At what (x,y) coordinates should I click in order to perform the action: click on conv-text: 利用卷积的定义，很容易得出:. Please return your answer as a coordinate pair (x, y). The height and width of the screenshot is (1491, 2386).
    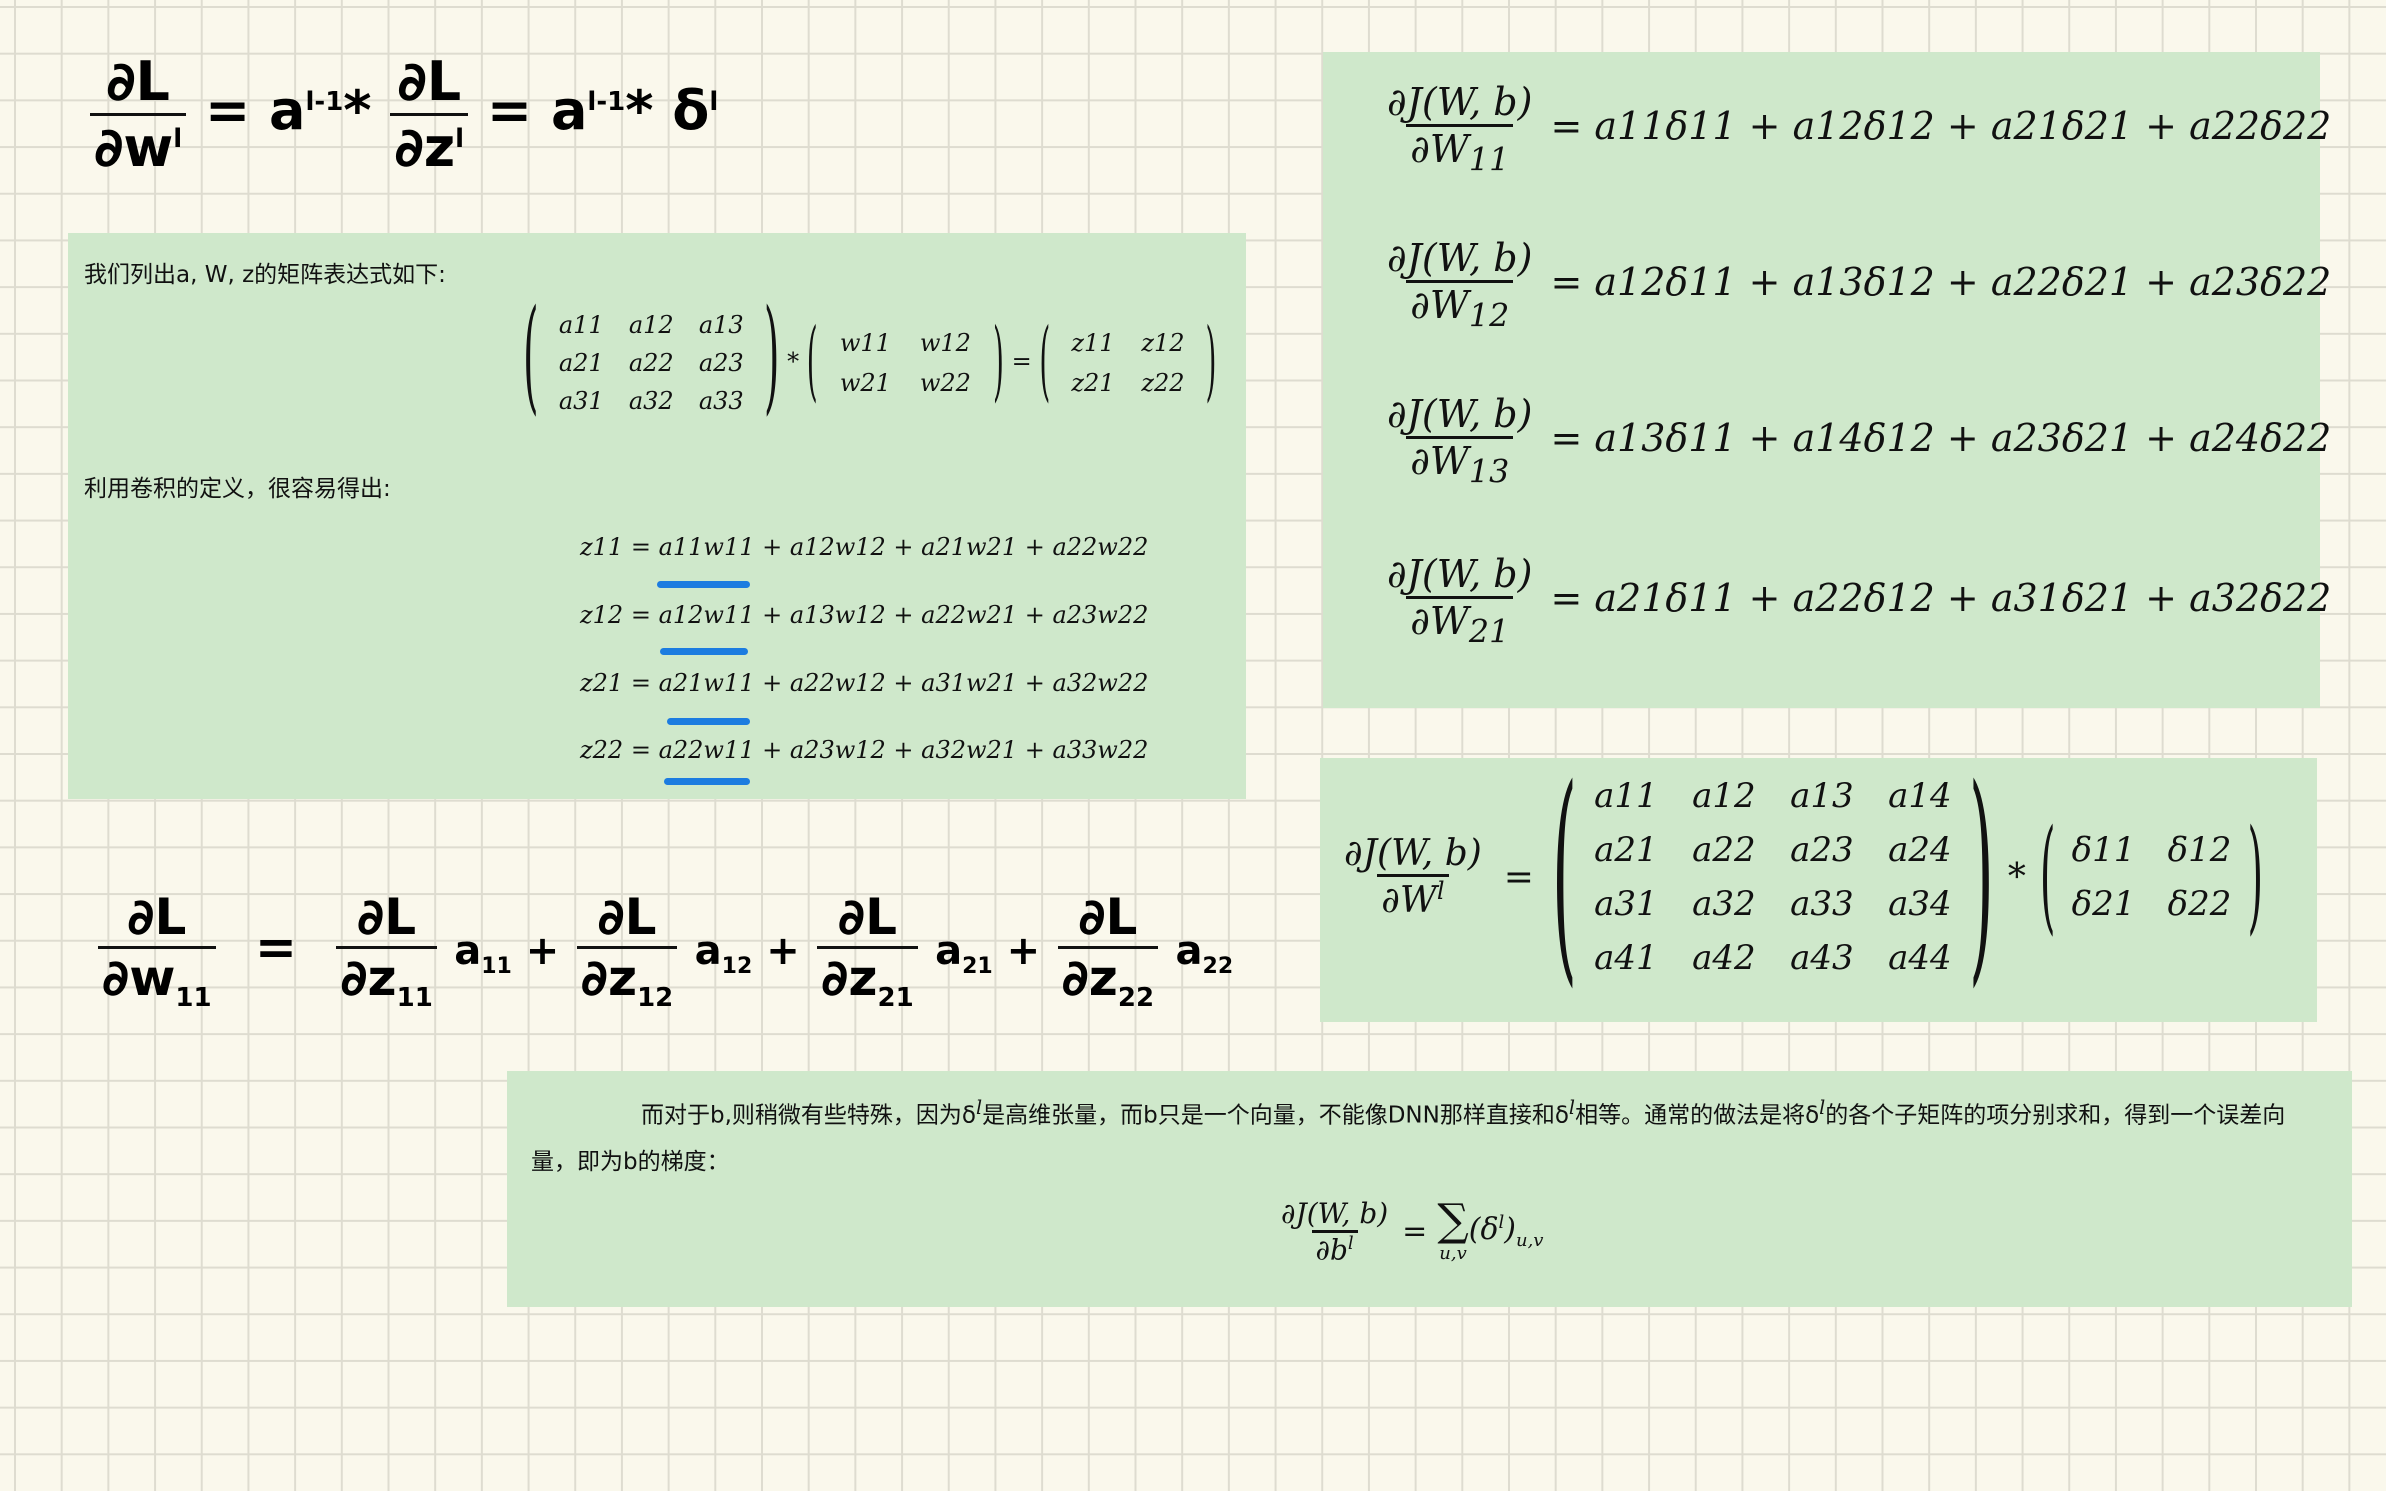
    Looking at the image, I should click on (237, 489).